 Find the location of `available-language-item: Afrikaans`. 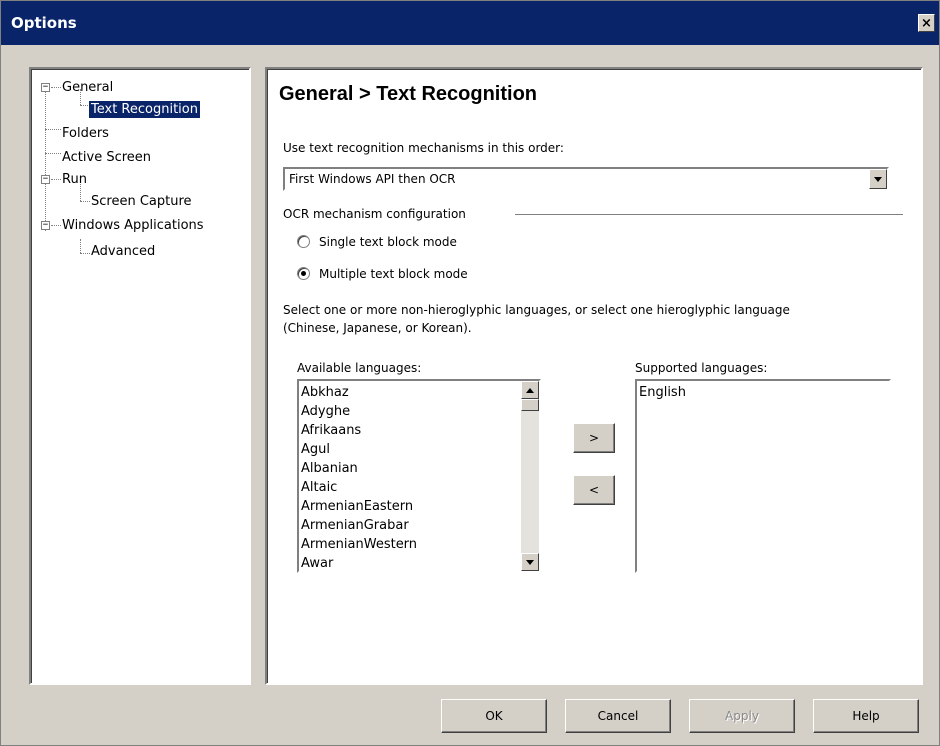

available-language-item: Afrikaans is located at coordinates (359, 430).